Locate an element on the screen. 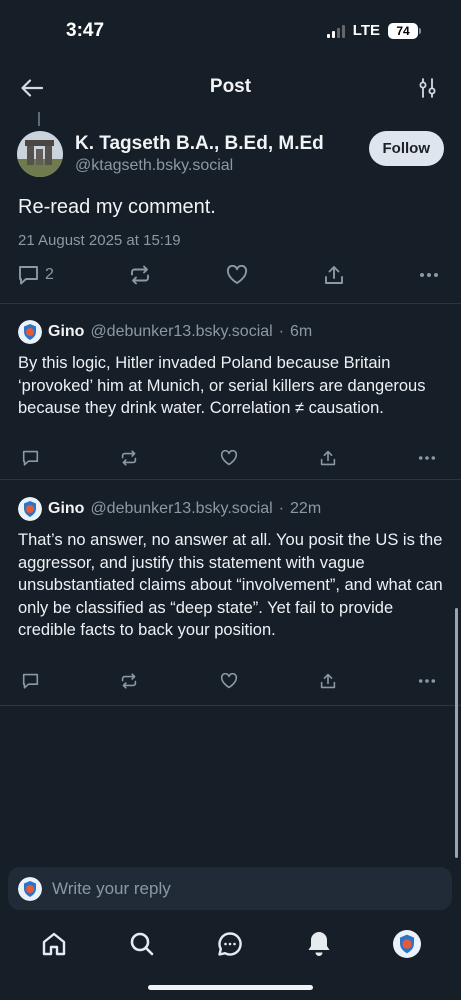  tab-bar is located at coordinates (230, 944).